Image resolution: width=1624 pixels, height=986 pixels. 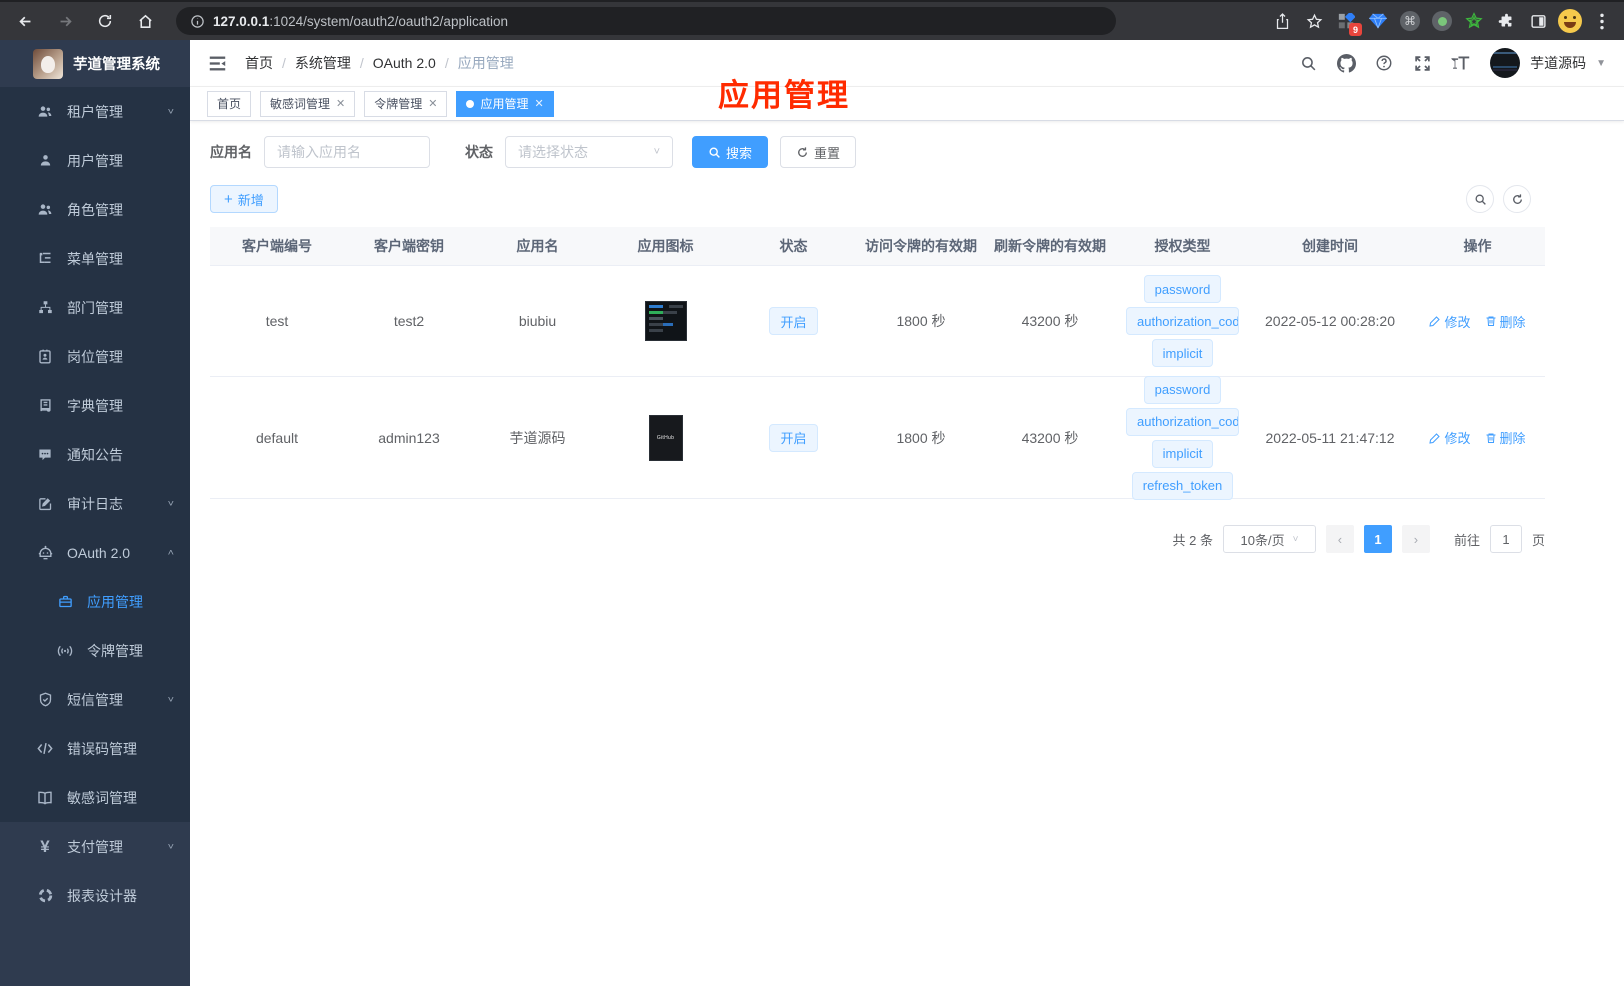 I want to click on refresh-button, so click(x=1517, y=199).